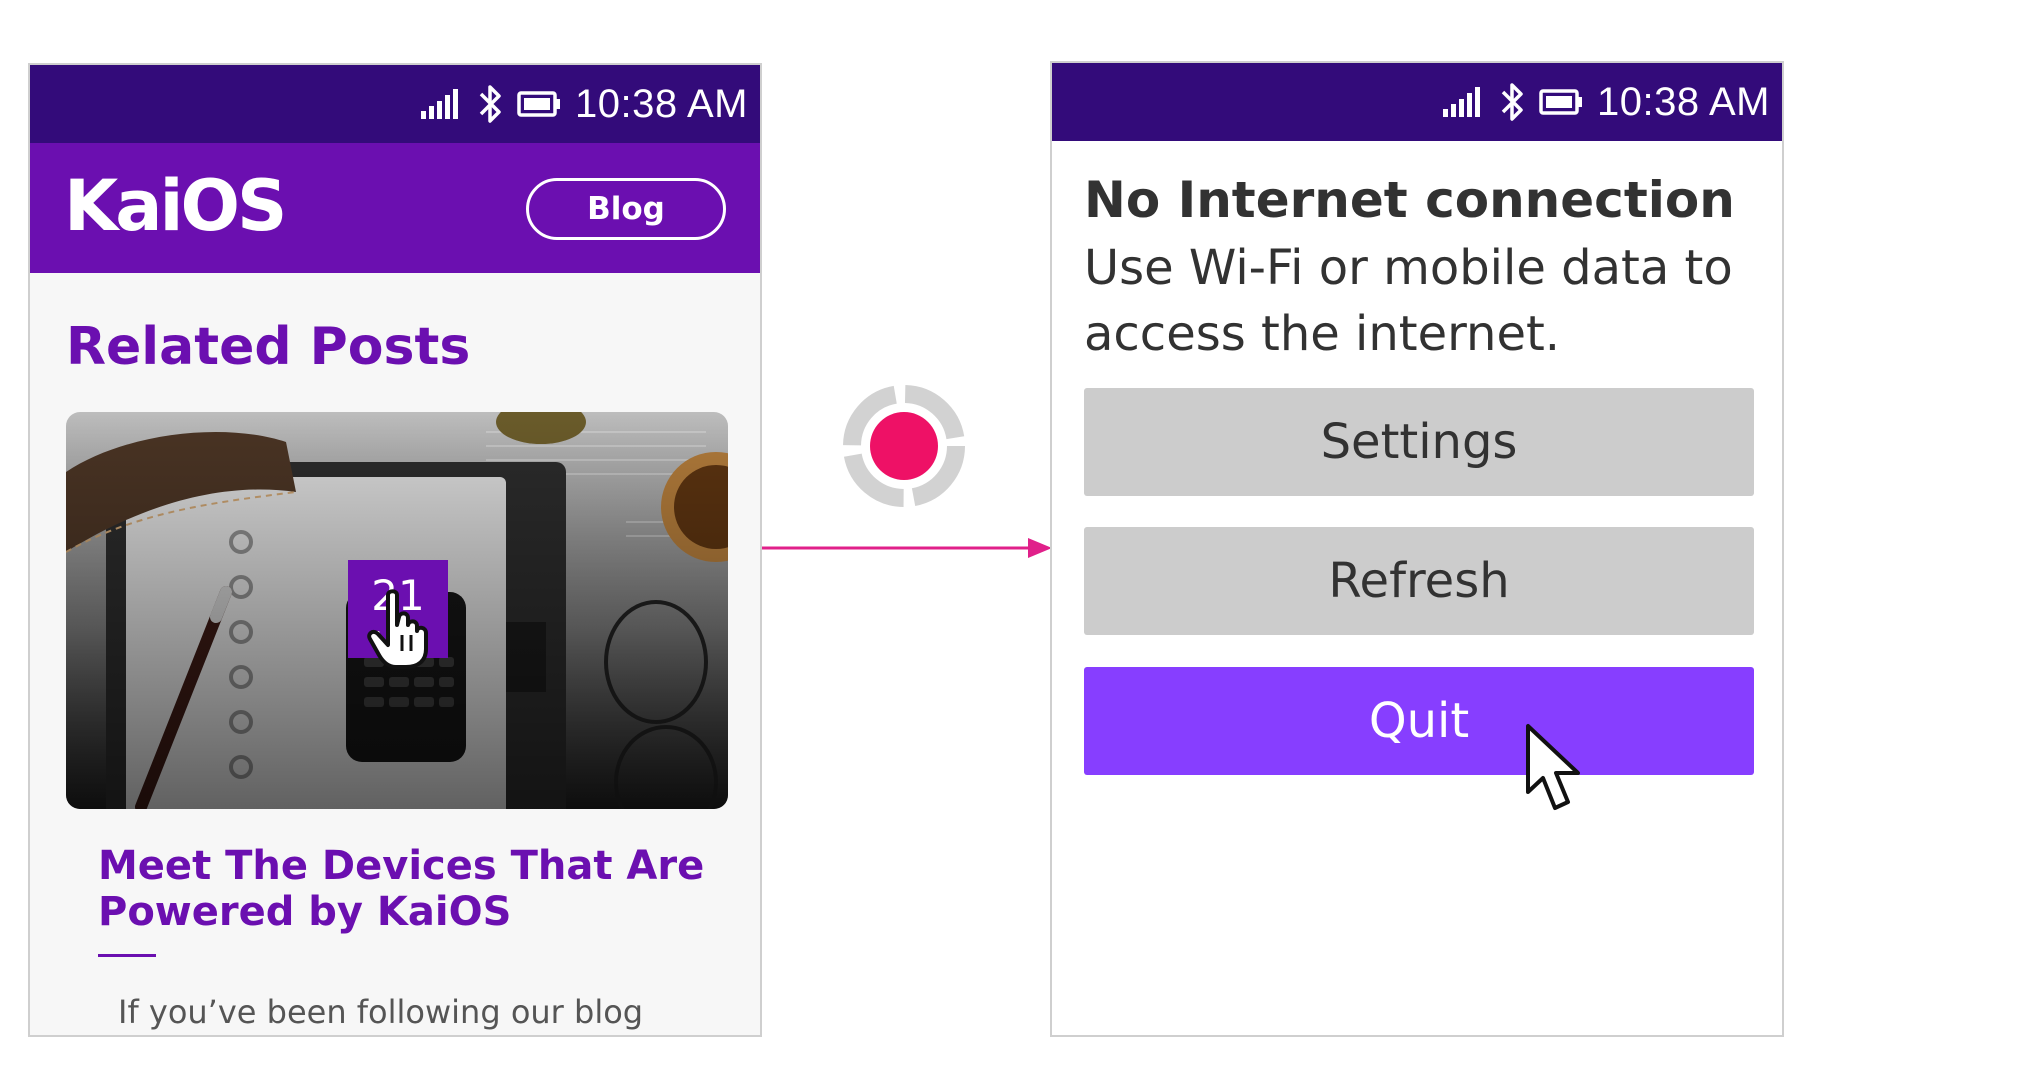 The width and height of the screenshot is (2044, 1086). I want to click on dialog-title: No Internet connection, so click(1409, 200).